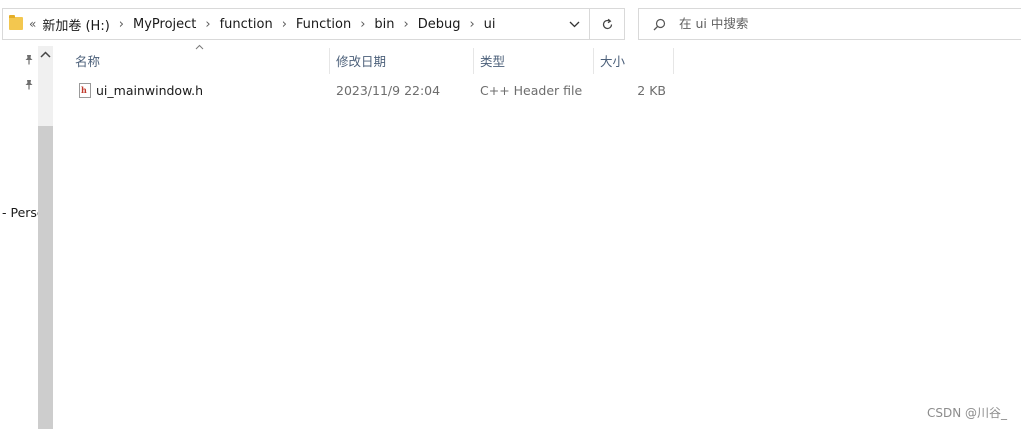 This screenshot has height=429, width=1021. What do you see at coordinates (20, 212) in the screenshot?
I see `nav-item-partial: - Persc` at bounding box center [20, 212].